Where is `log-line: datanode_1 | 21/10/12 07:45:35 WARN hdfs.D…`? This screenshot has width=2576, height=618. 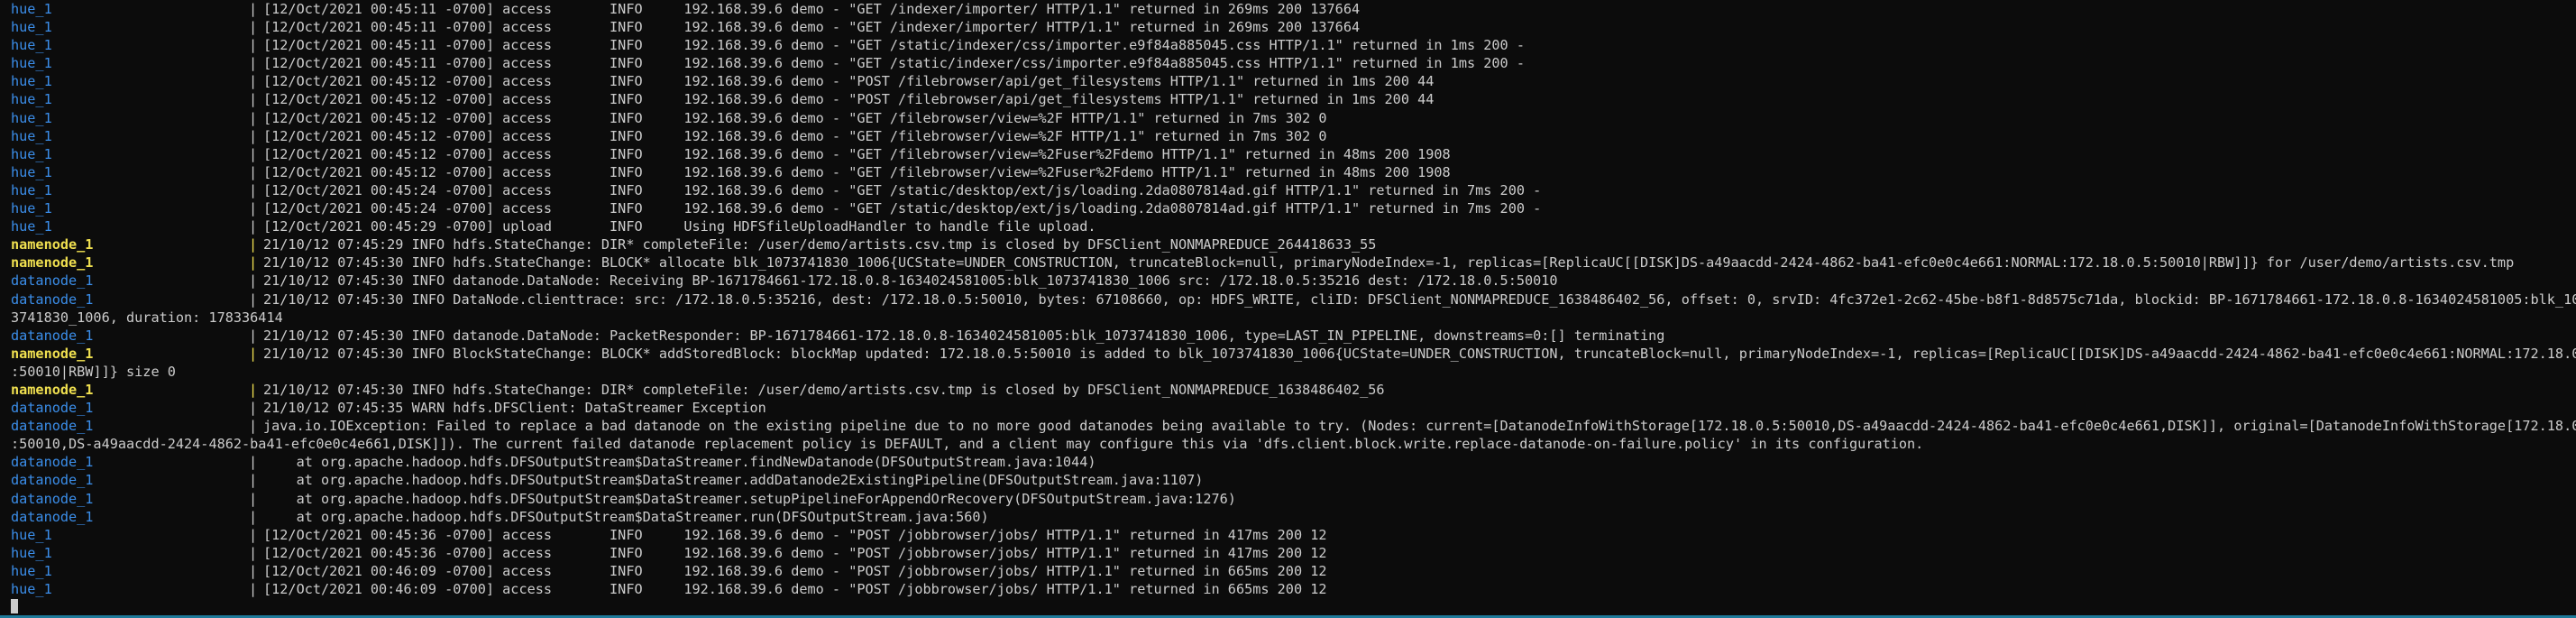
log-line: datanode_1 | 21/10/12 07:45:35 WARN hdfs.D… is located at coordinates (1288, 408).